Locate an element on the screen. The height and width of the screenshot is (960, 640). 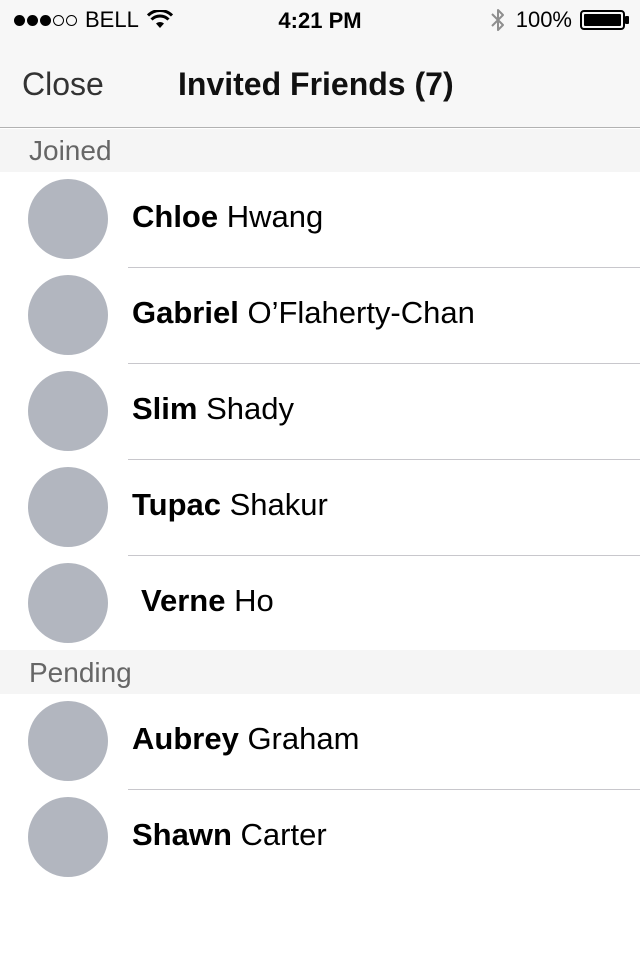
friend-row: Gabriel O’Flaherty-Chan is located at coordinates (320, 316).